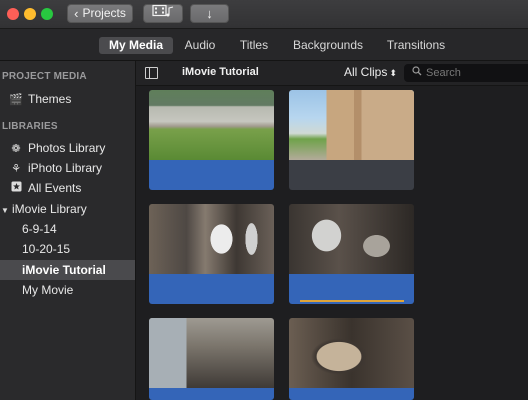 The height and width of the screenshot is (400, 528). What do you see at coordinates (352, 301) in the screenshot?
I see `clip-usage-indicator` at bounding box center [352, 301].